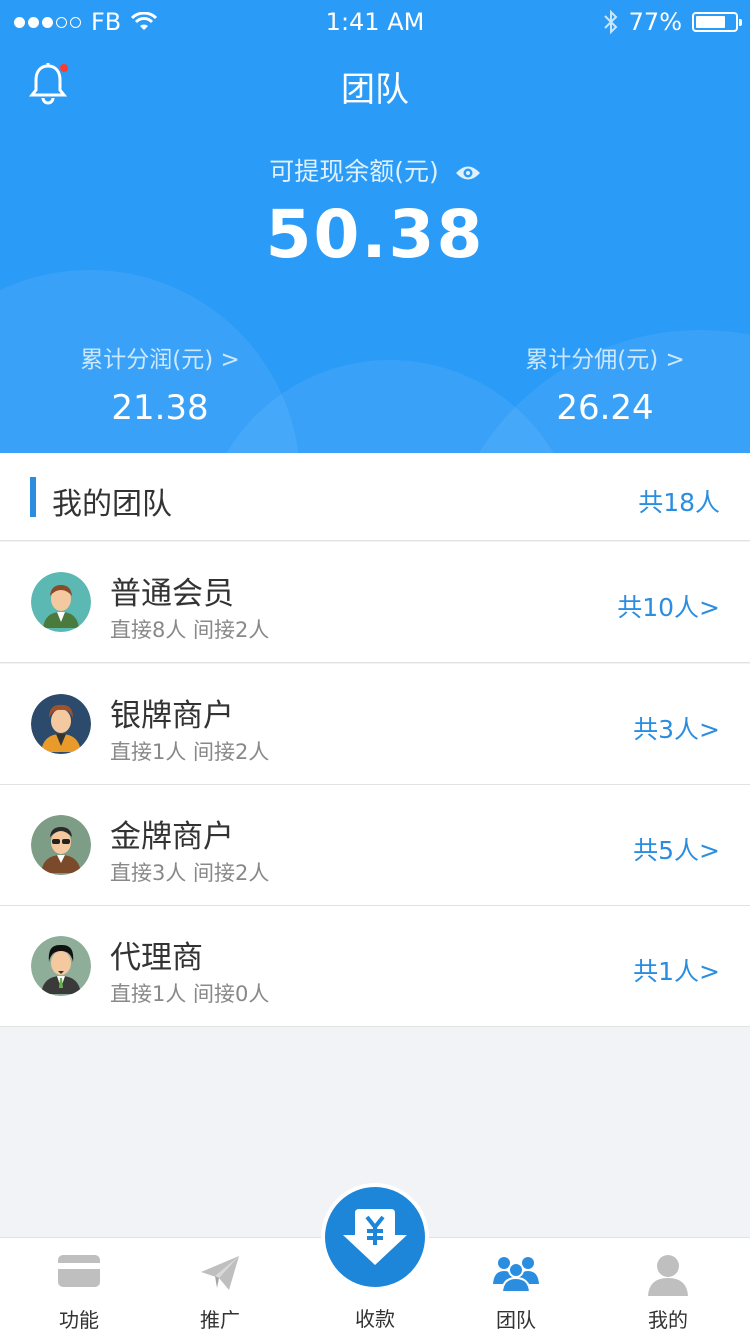 This screenshot has width=750, height=1334. What do you see at coordinates (668, 606) in the screenshot?
I see `level-count-link: 共10人>` at bounding box center [668, 606].